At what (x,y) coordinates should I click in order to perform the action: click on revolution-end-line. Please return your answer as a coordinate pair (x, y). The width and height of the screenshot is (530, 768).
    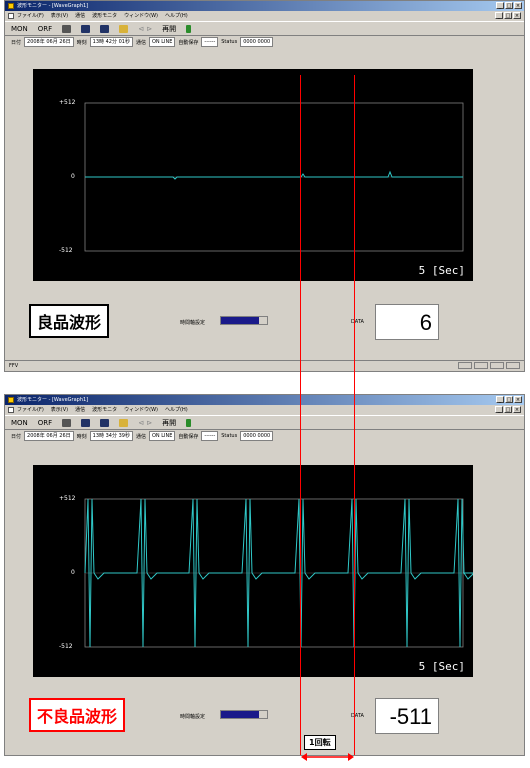
    Looking at the image, I should click on (354, 415).